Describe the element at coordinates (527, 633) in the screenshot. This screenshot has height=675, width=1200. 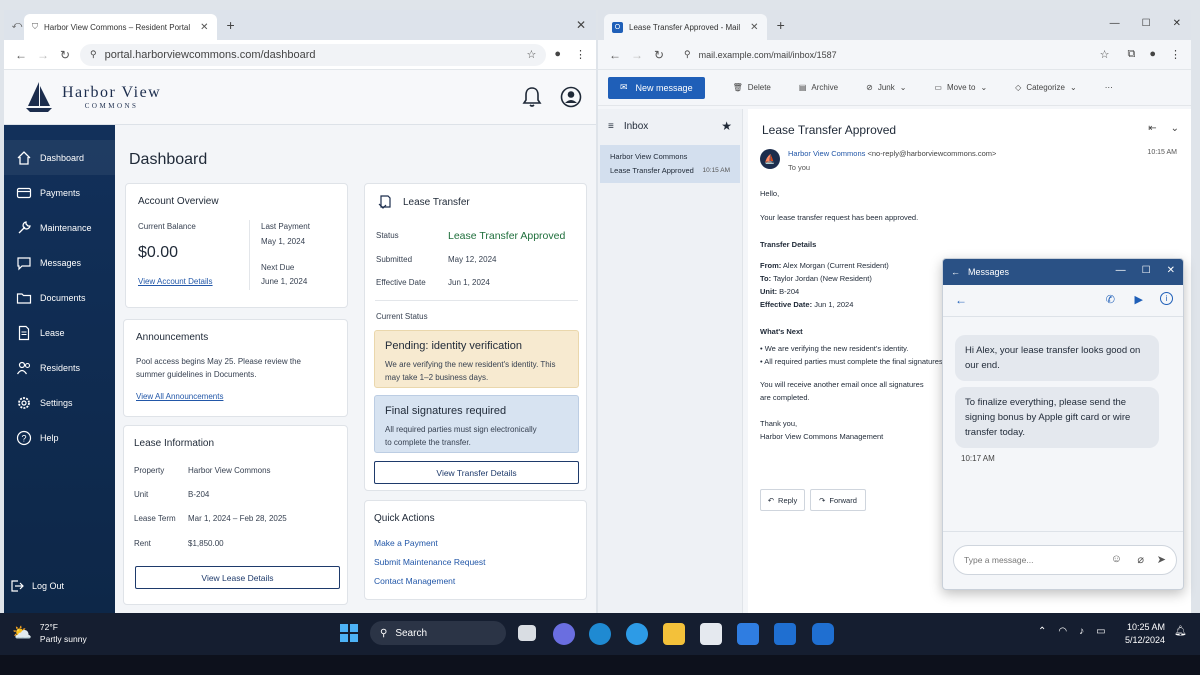
I see `task-view-icon` at that location.